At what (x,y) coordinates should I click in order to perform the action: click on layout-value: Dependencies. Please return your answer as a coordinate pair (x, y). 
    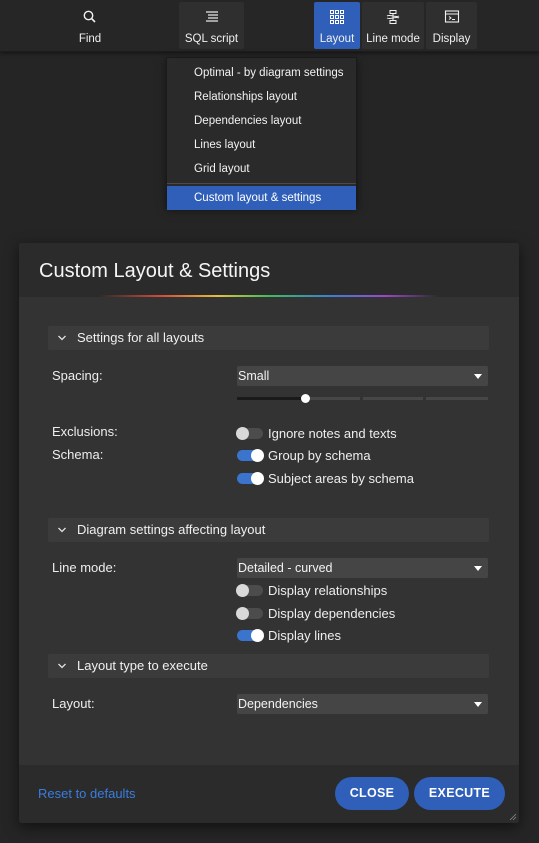
    Looking at the image, I should click on (278, 704).